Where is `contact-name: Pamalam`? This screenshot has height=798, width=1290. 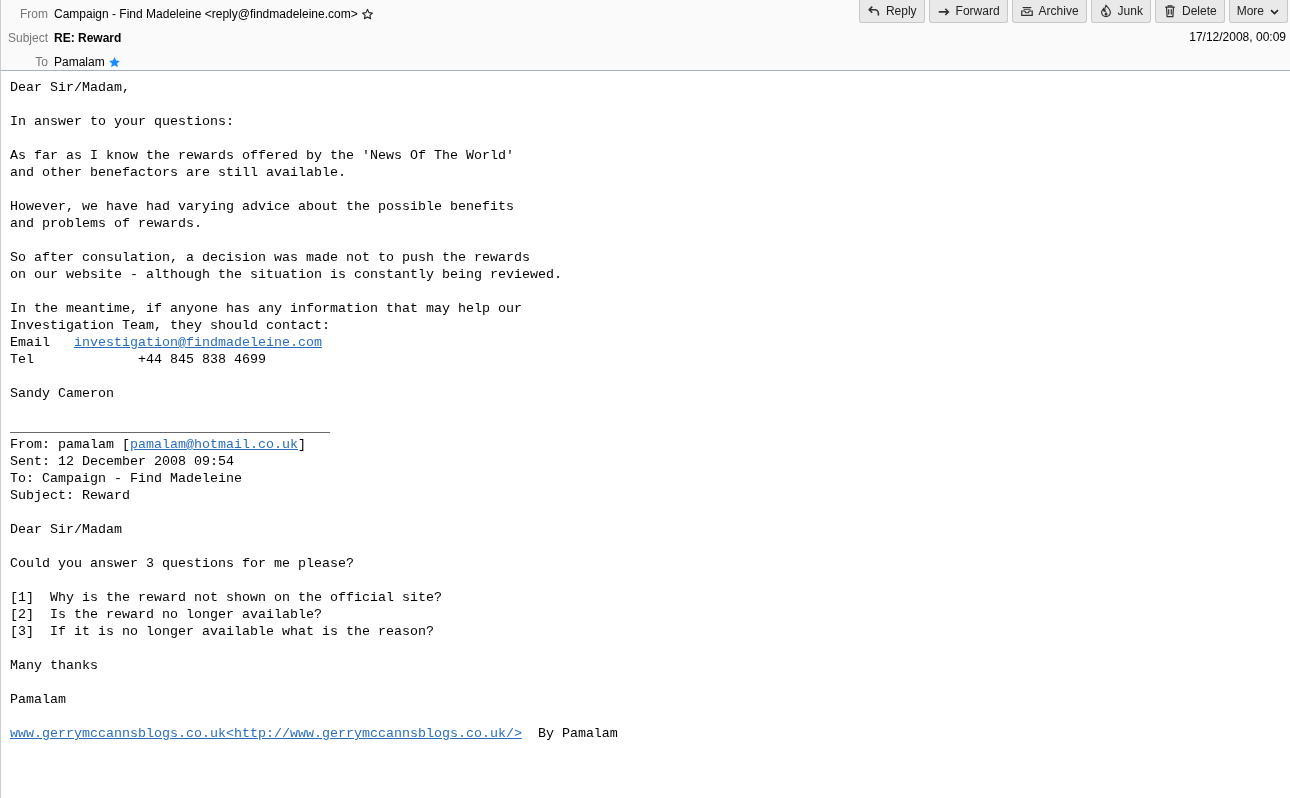 contact-name: Pamalam is located at coordinates (79, 62).